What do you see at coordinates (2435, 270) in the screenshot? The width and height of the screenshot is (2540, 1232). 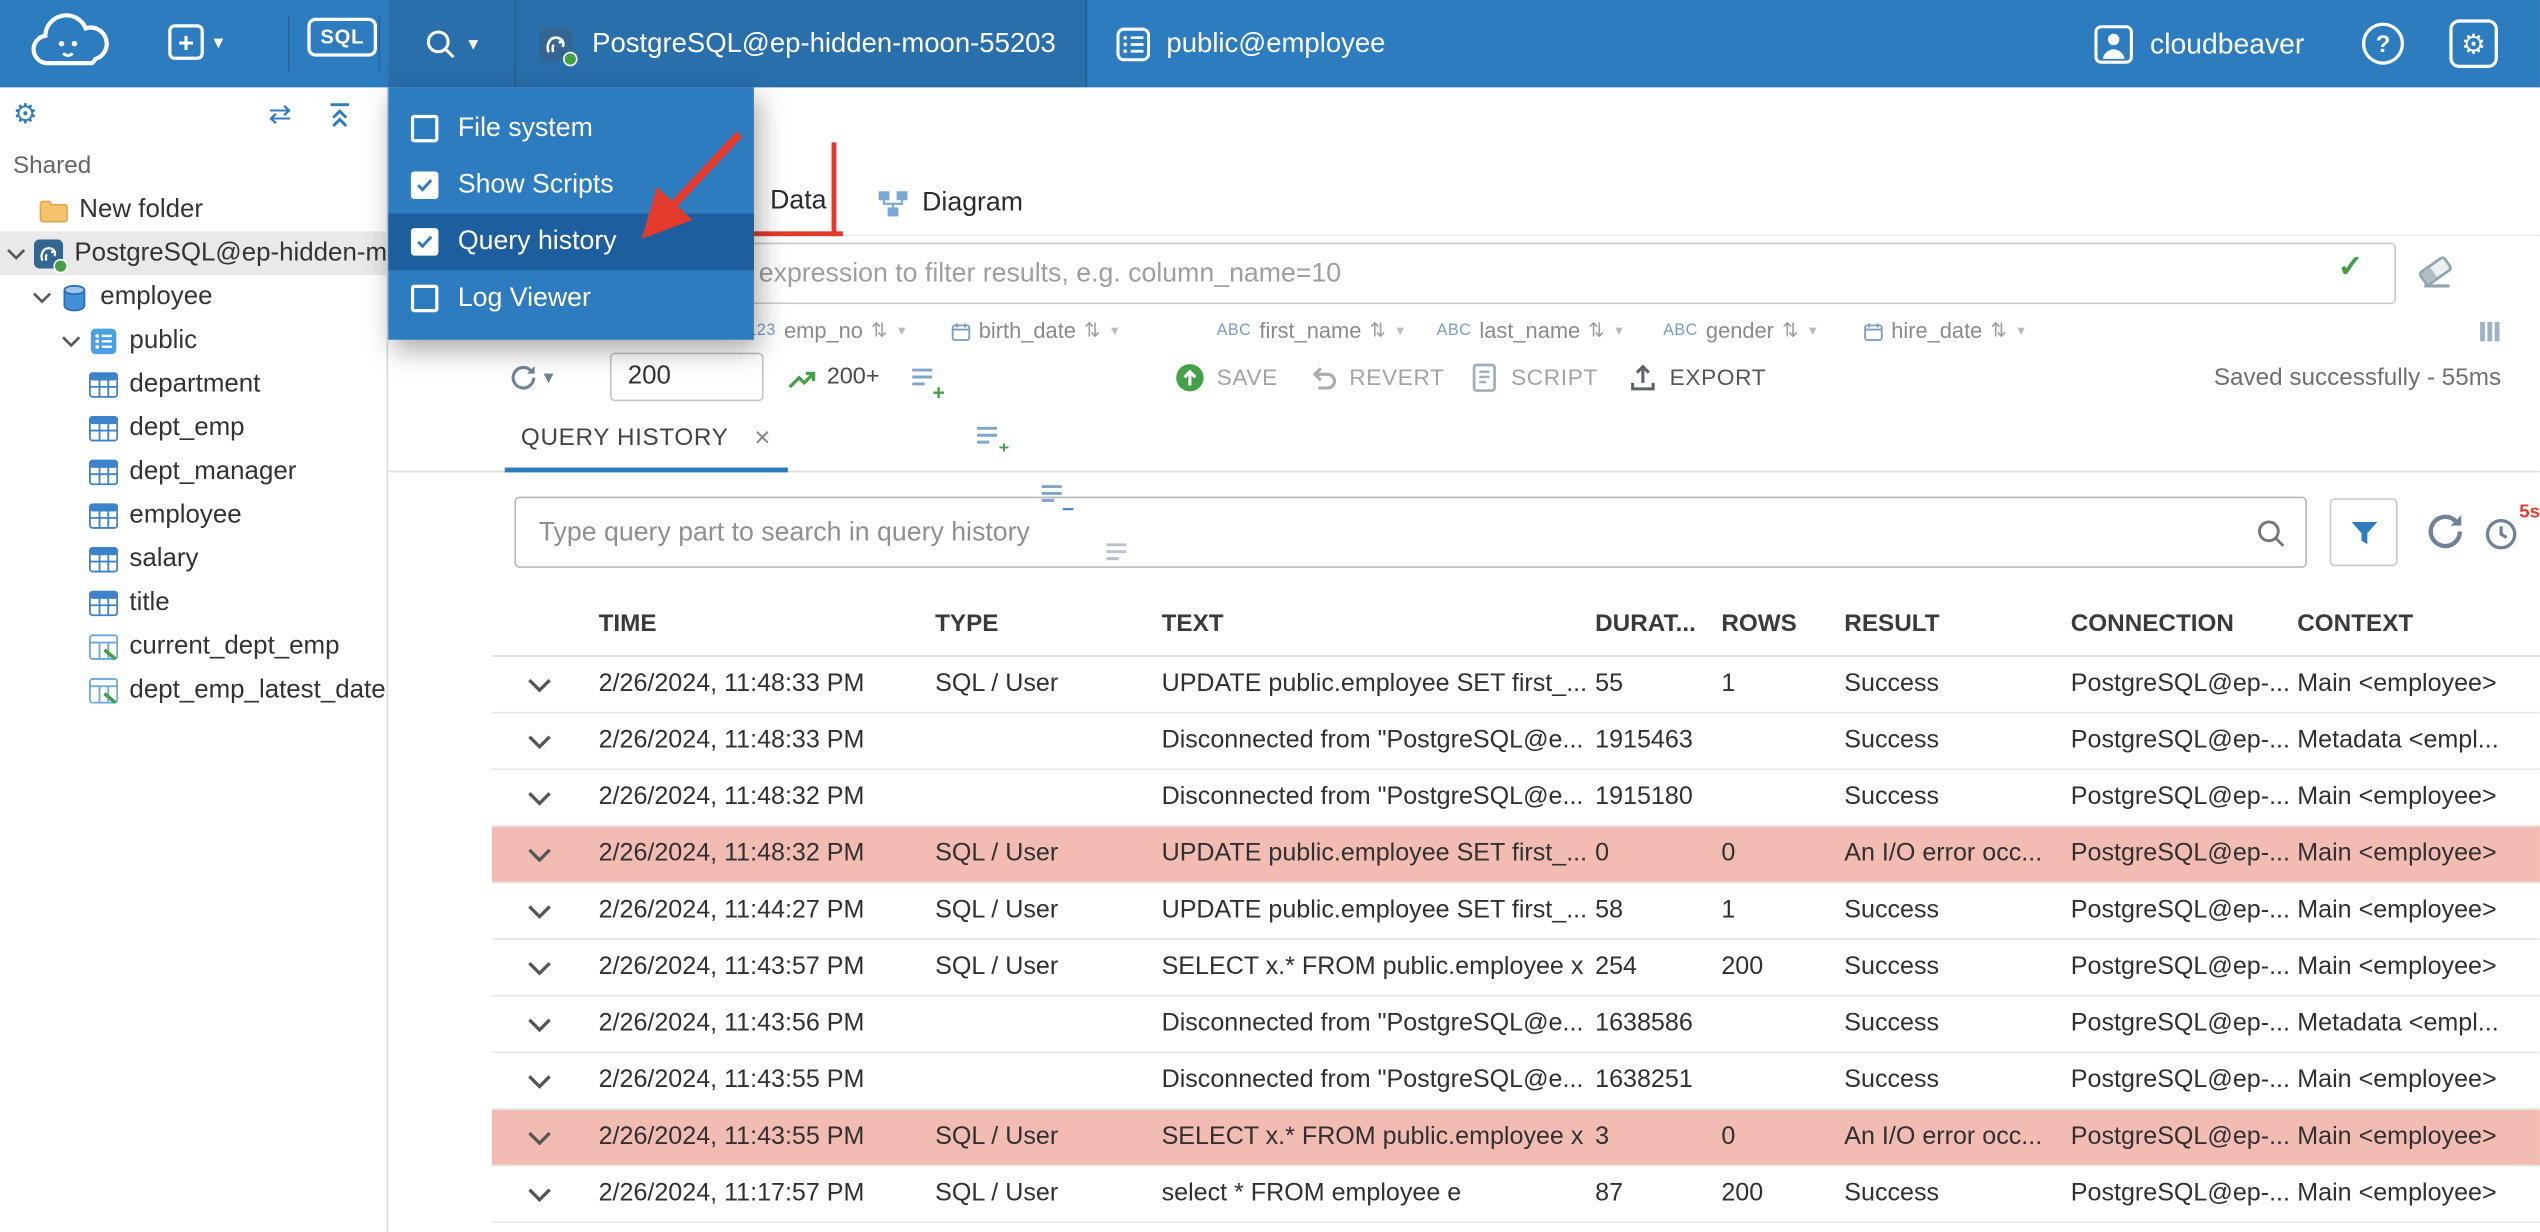 I see `eraser-icon` at bounding box center [2435, 270].